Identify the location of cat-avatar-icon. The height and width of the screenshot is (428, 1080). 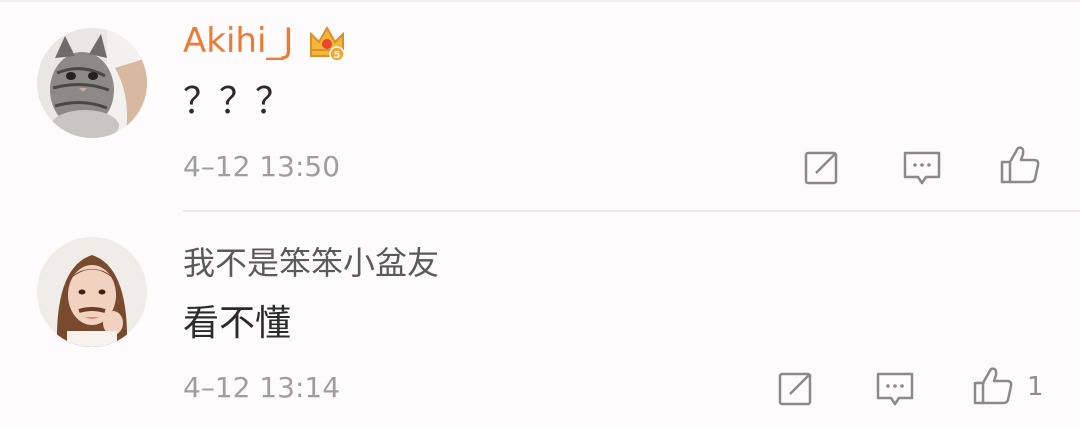
(92, 83).